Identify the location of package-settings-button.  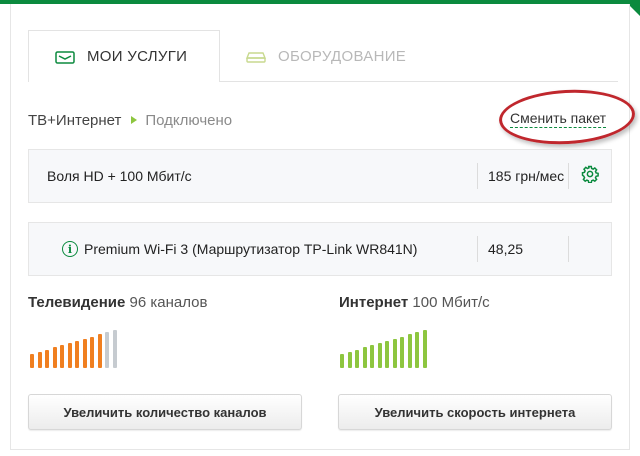
(590, 176).